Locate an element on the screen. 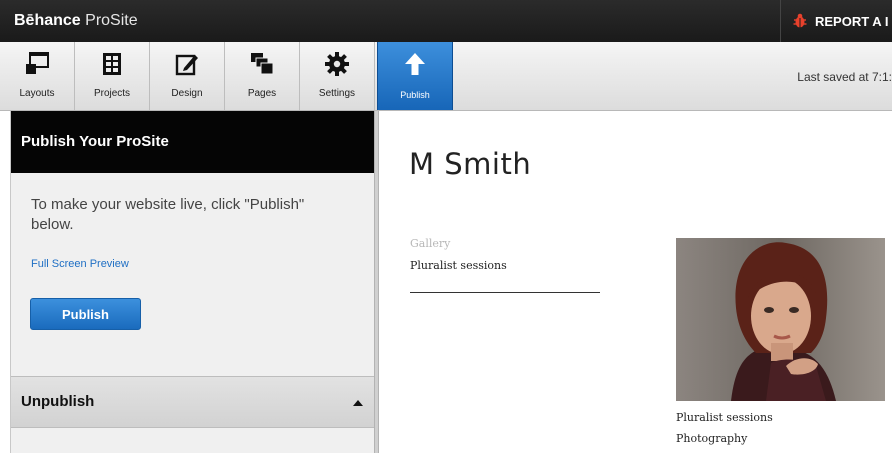  tool-label: Settings is located at coordinates (337, 93).